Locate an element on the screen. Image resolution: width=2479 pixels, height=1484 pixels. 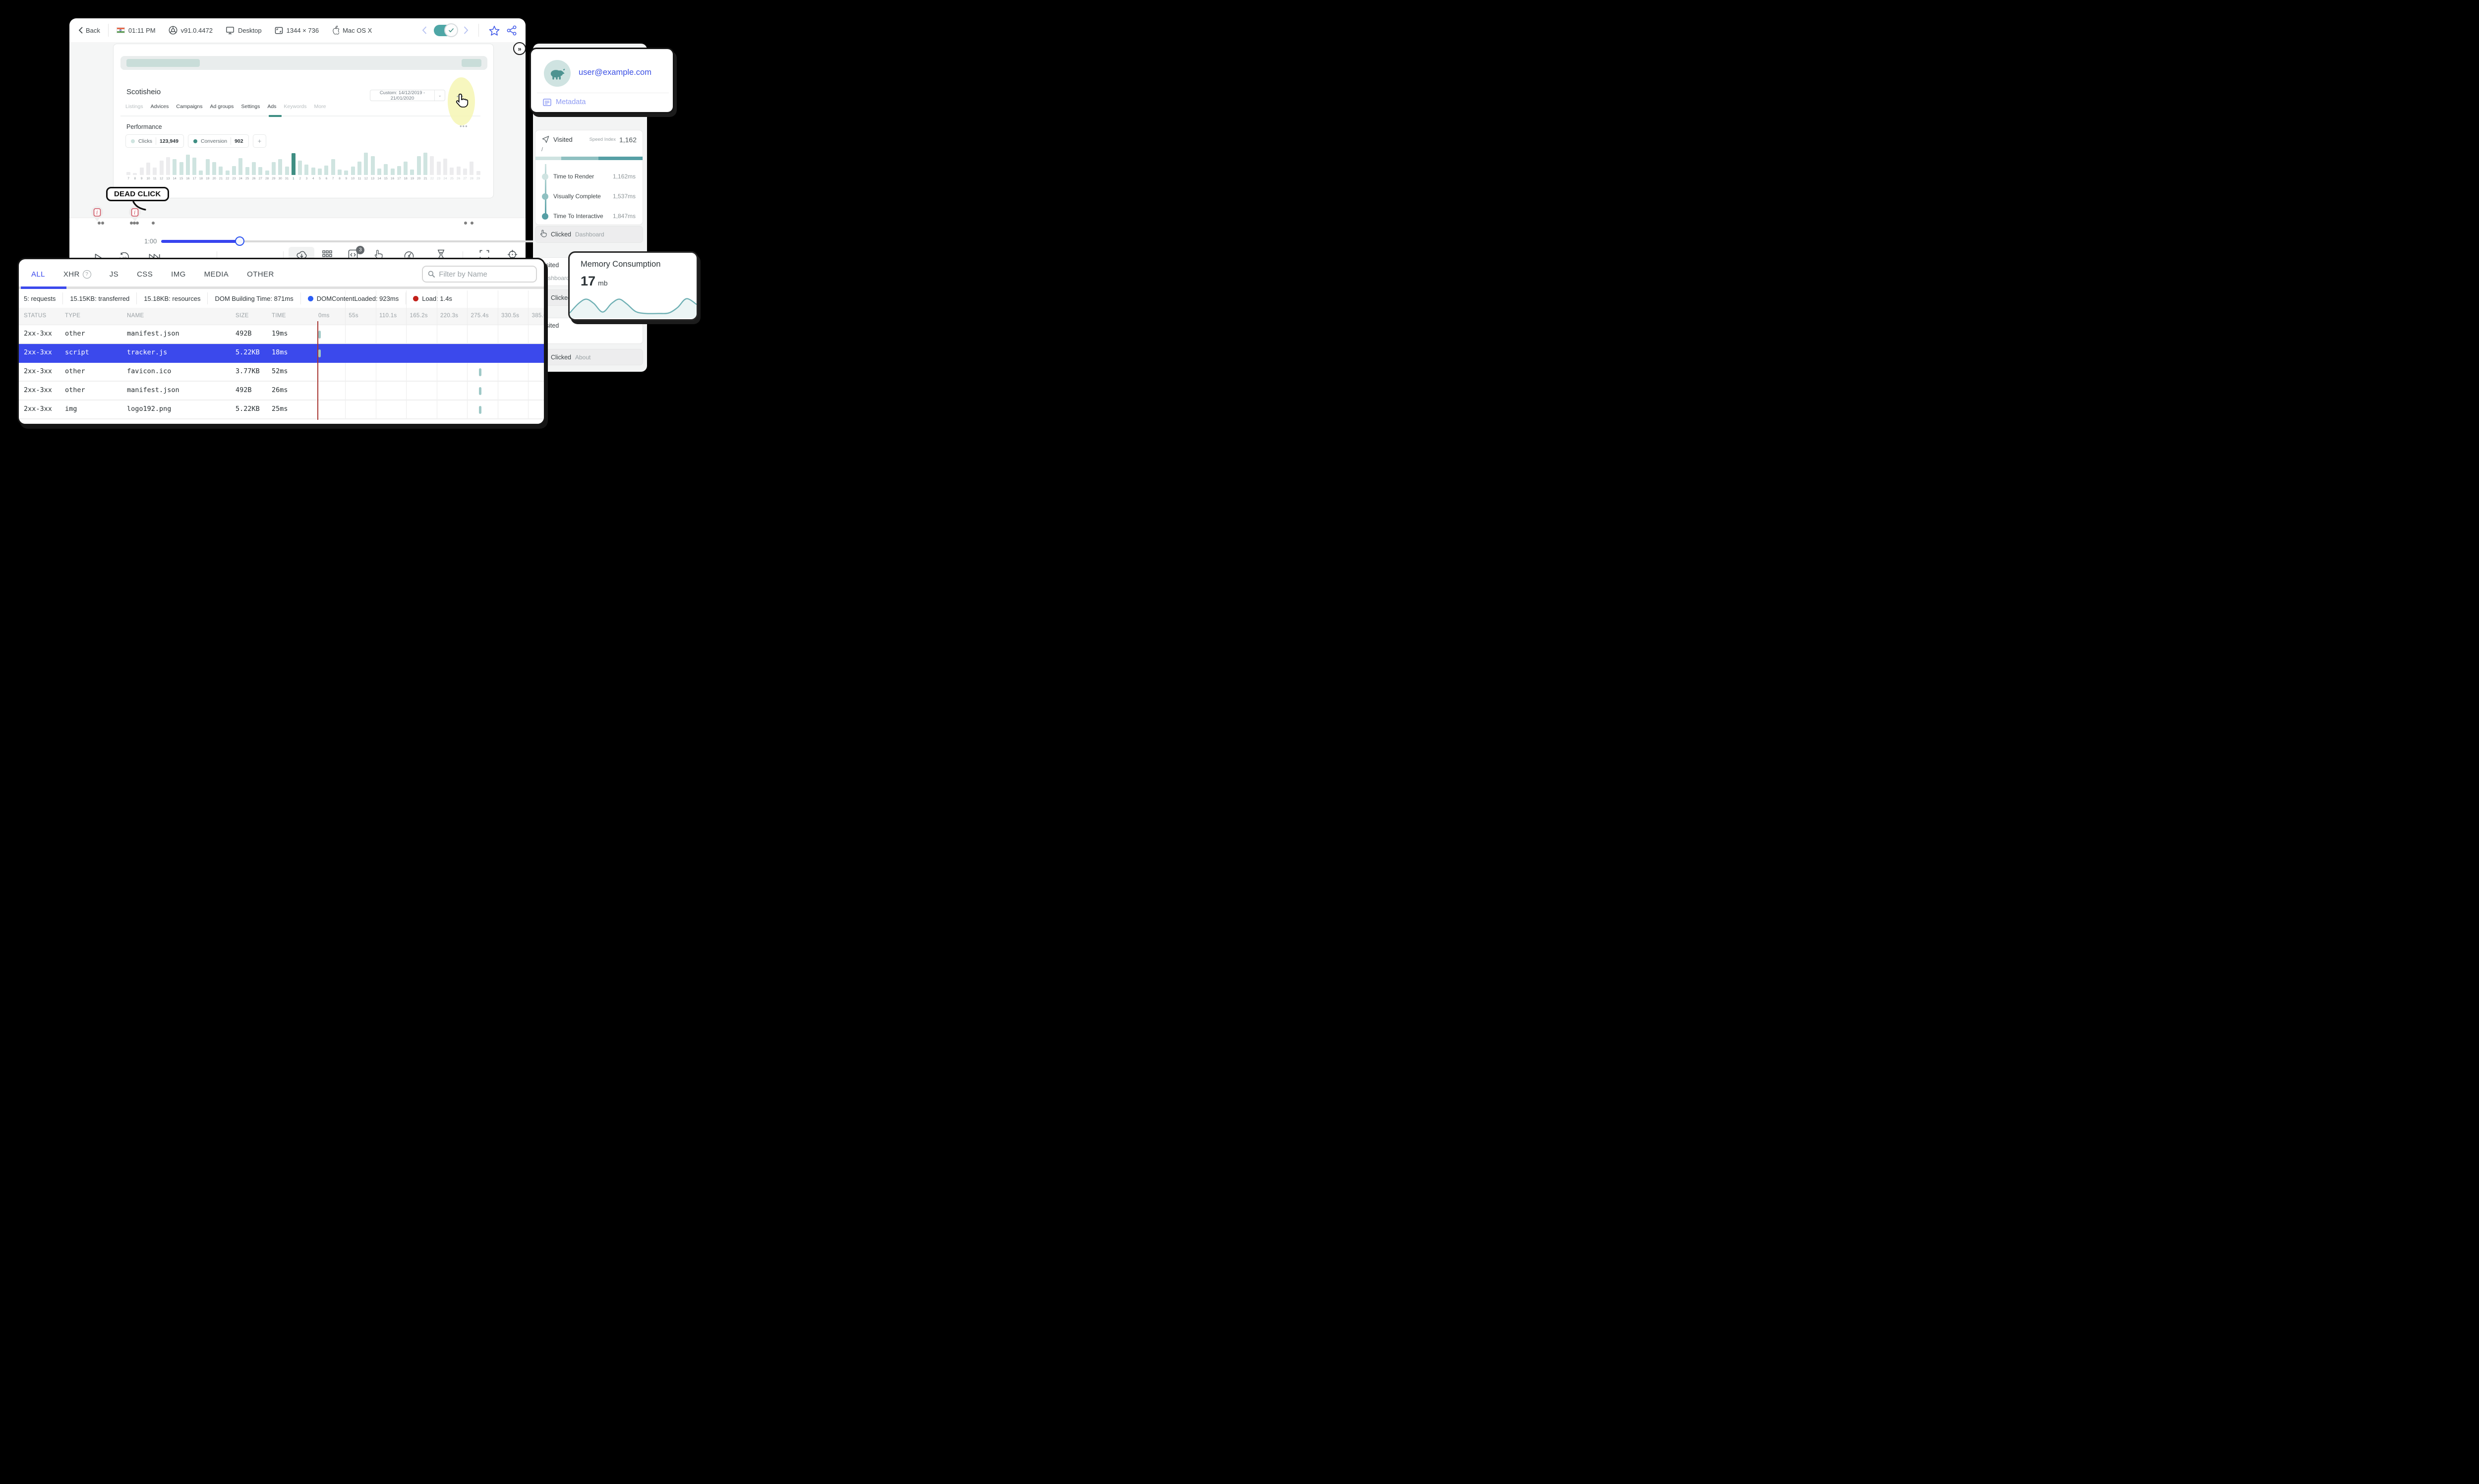
site-tab-settings: Settings is located at coordinates (250, 107).